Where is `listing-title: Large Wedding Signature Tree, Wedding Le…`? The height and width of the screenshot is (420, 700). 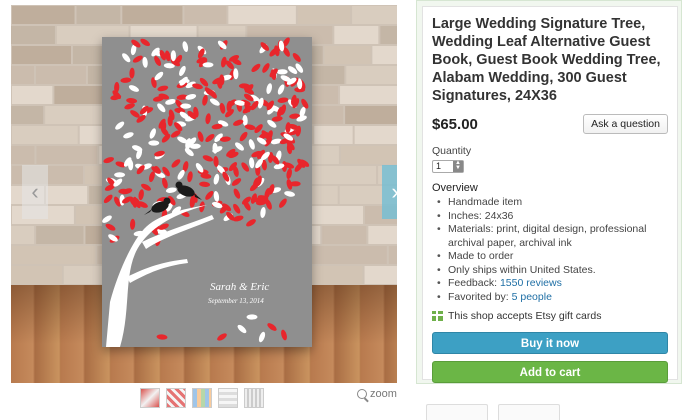
listing-title: Large Wedding Signature Tree, Wedding Le… is located at coordinates (546, 60).